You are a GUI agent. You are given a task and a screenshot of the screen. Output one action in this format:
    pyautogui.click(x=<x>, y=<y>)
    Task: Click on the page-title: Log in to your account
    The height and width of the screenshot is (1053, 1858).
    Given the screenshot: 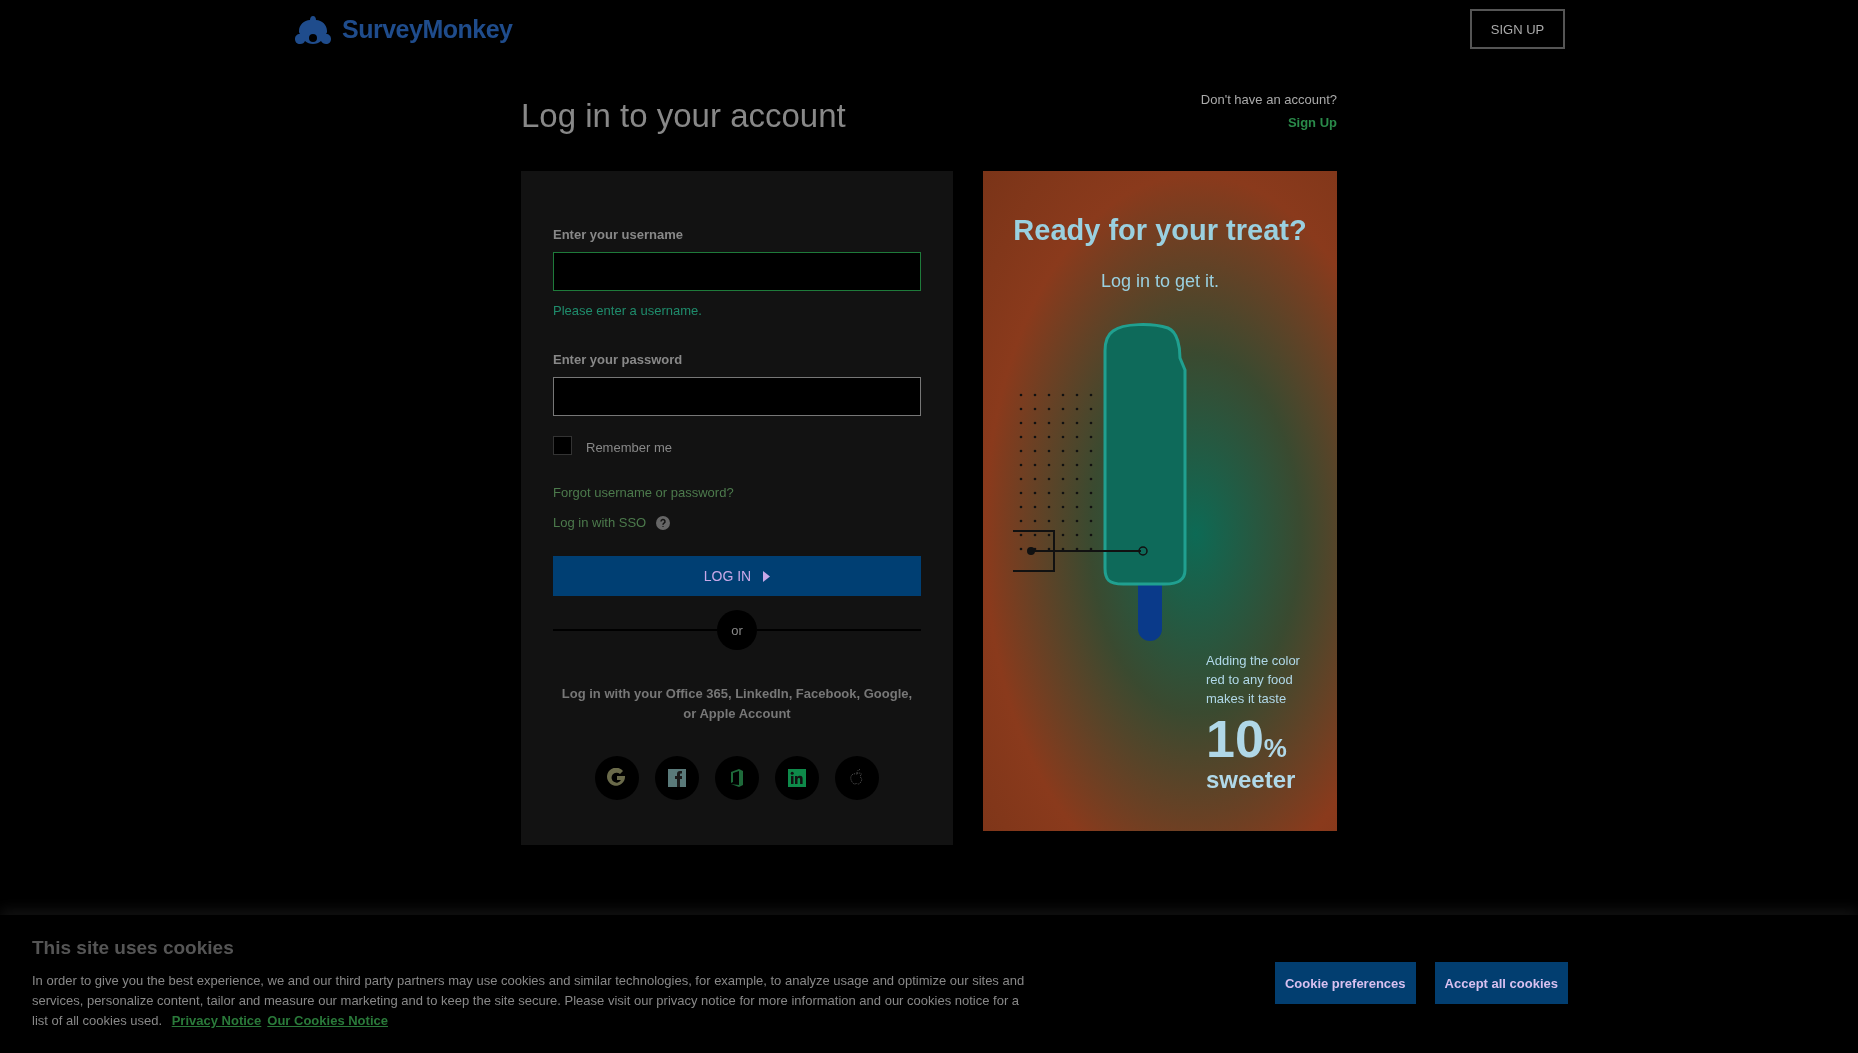 What is the action you would take?
    pyautogui.click(x=683, y=116)
    